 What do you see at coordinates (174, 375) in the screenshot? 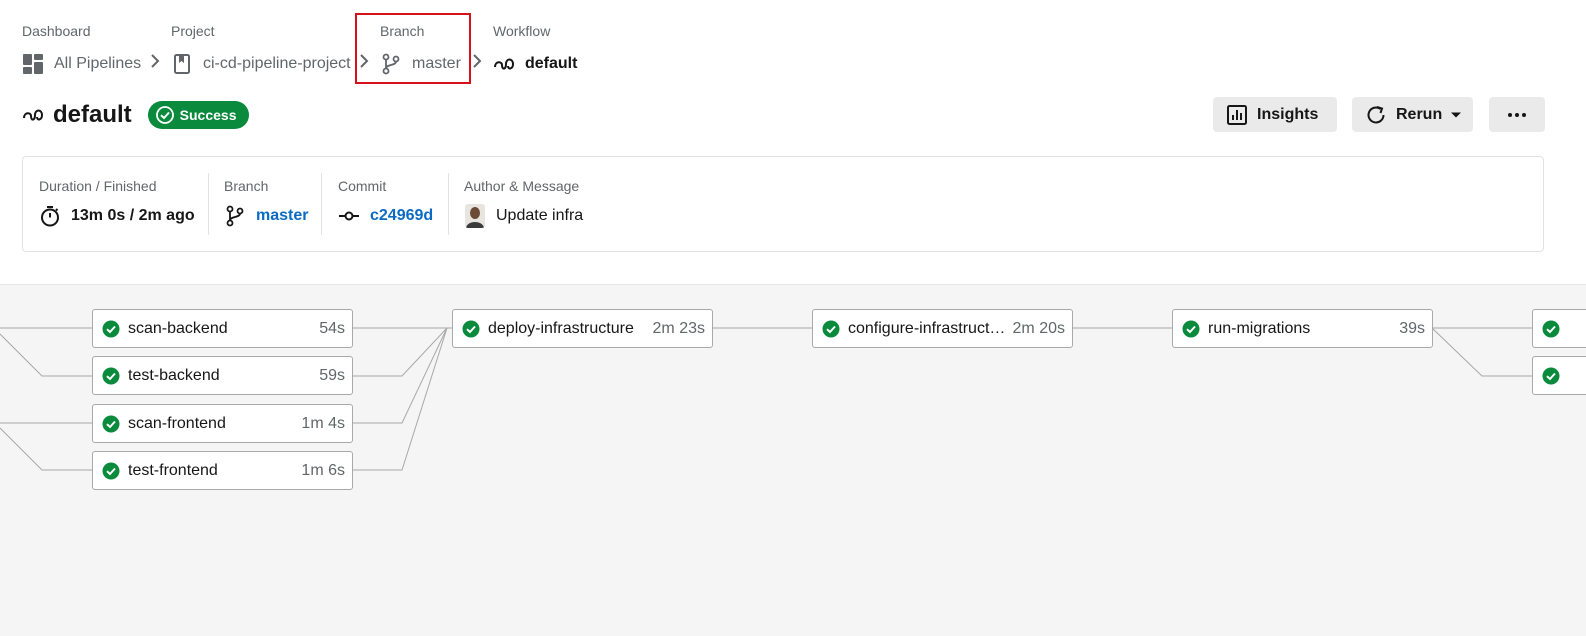
I see `job-name: test-backend` at bounding box center [174, 375].